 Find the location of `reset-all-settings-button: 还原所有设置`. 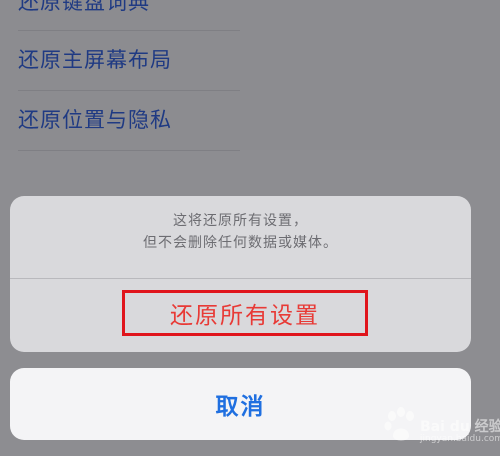

reset-all-settings-button: 还原所有设置 is located at coordinates (245, 313).